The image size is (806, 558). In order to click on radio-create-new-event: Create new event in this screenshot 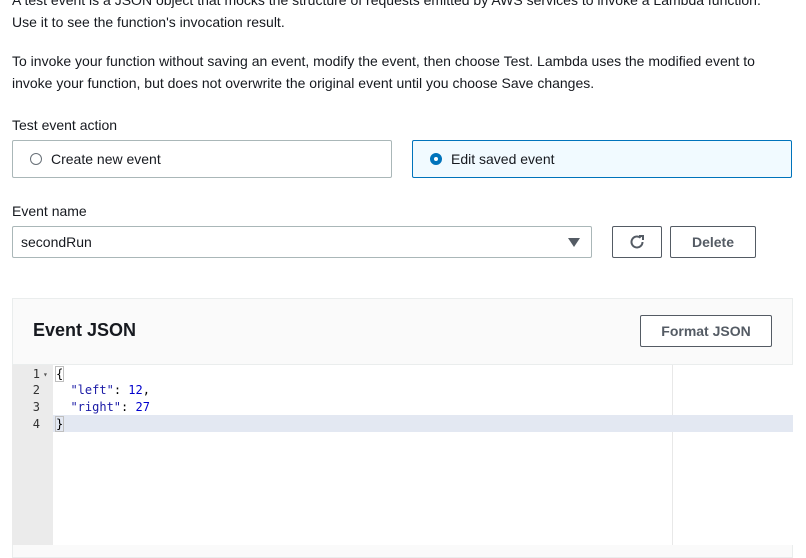, I will do `click(202, 159)`.